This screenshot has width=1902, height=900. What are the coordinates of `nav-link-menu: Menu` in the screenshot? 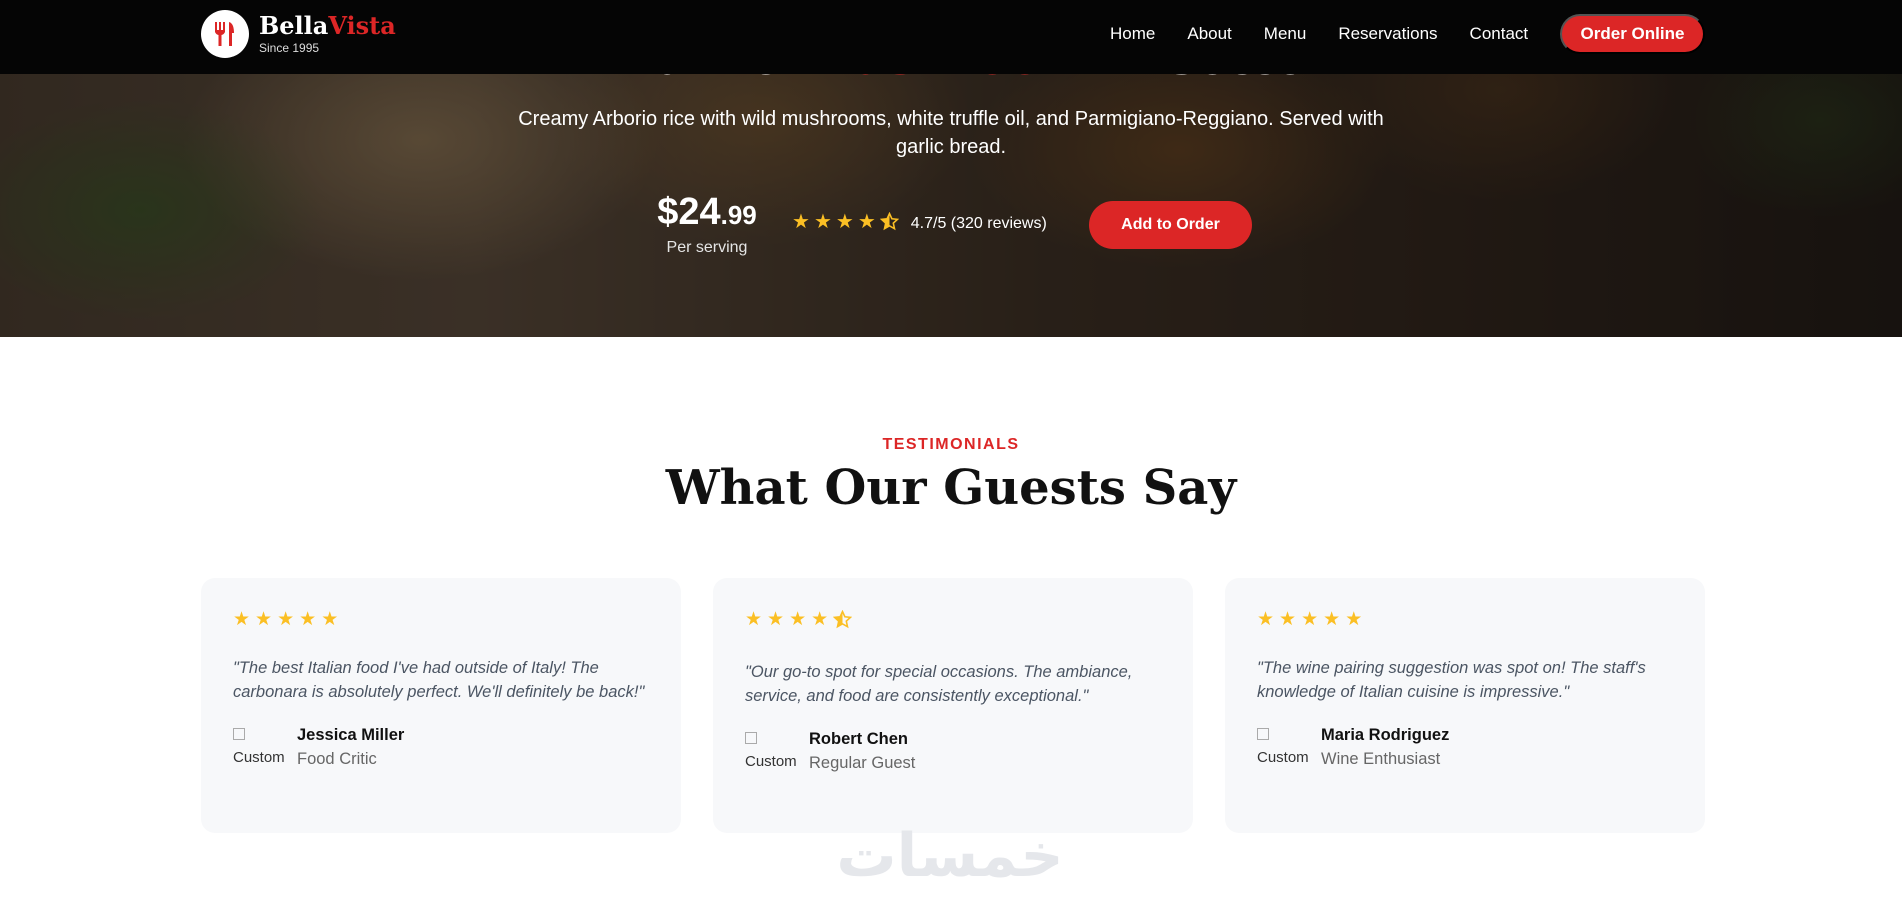 It's located at (1285, 34).